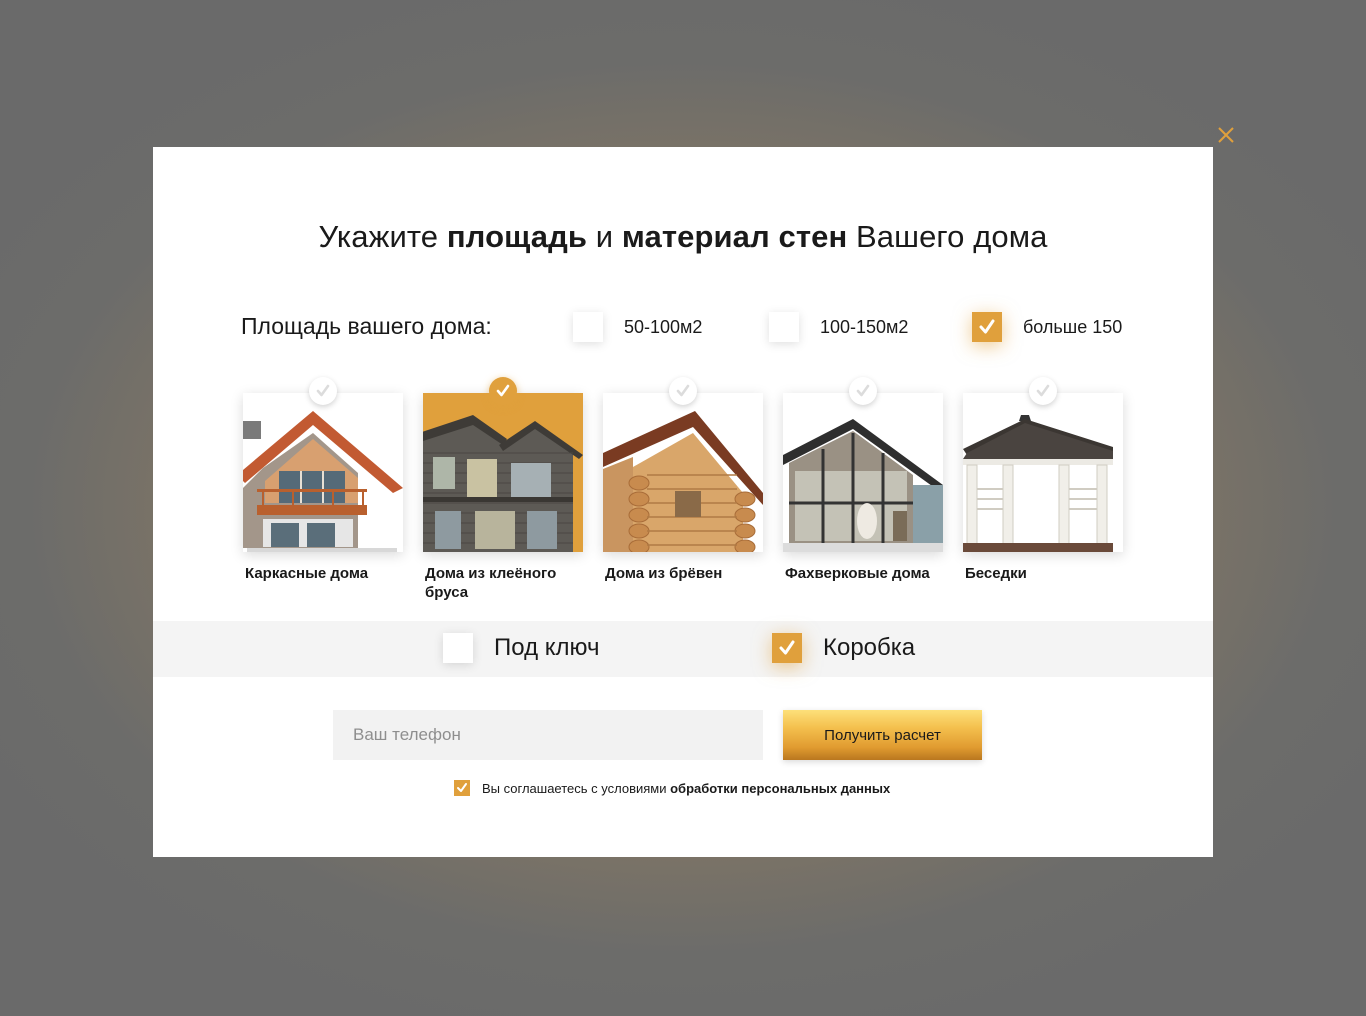  I want to click on close-icon, so click(1226, 135).